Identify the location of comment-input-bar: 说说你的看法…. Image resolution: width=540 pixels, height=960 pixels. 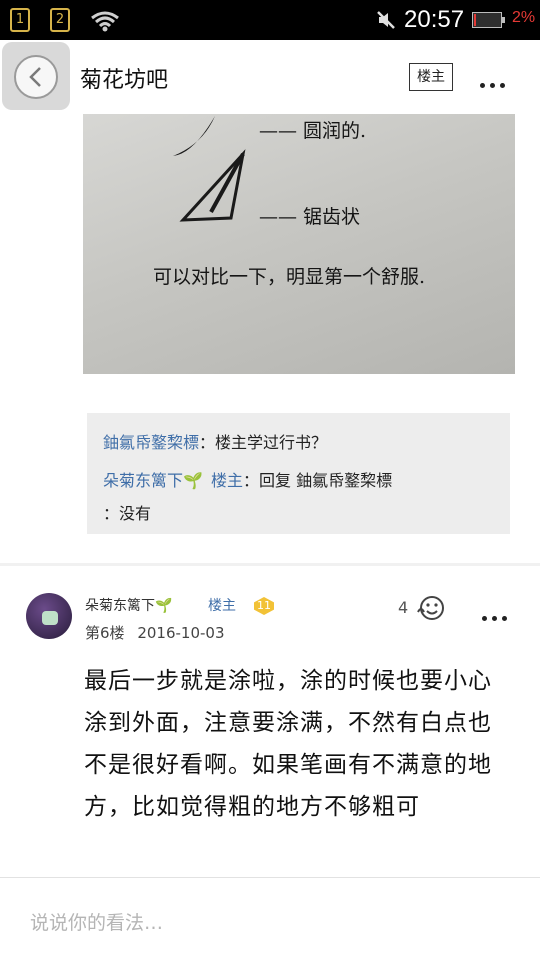
(270, 918).